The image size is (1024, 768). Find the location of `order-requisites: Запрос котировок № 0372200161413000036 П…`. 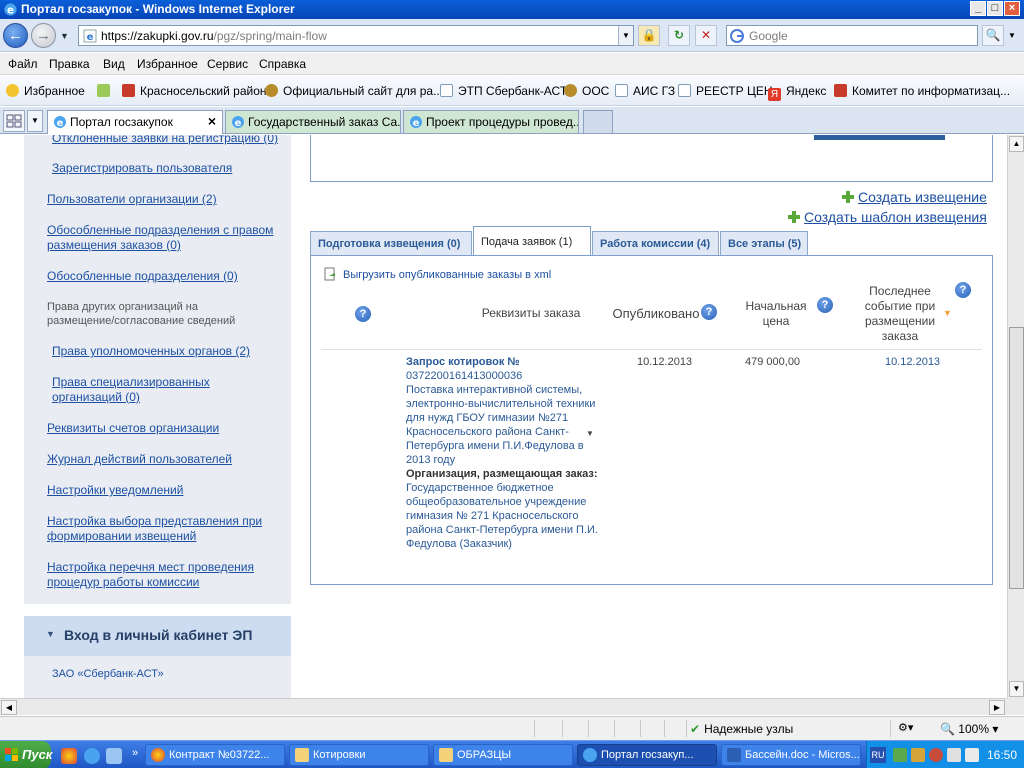

order-requisites: Запрос котировок № 0372200161413000036 П… is located at coordinates (503, 453).